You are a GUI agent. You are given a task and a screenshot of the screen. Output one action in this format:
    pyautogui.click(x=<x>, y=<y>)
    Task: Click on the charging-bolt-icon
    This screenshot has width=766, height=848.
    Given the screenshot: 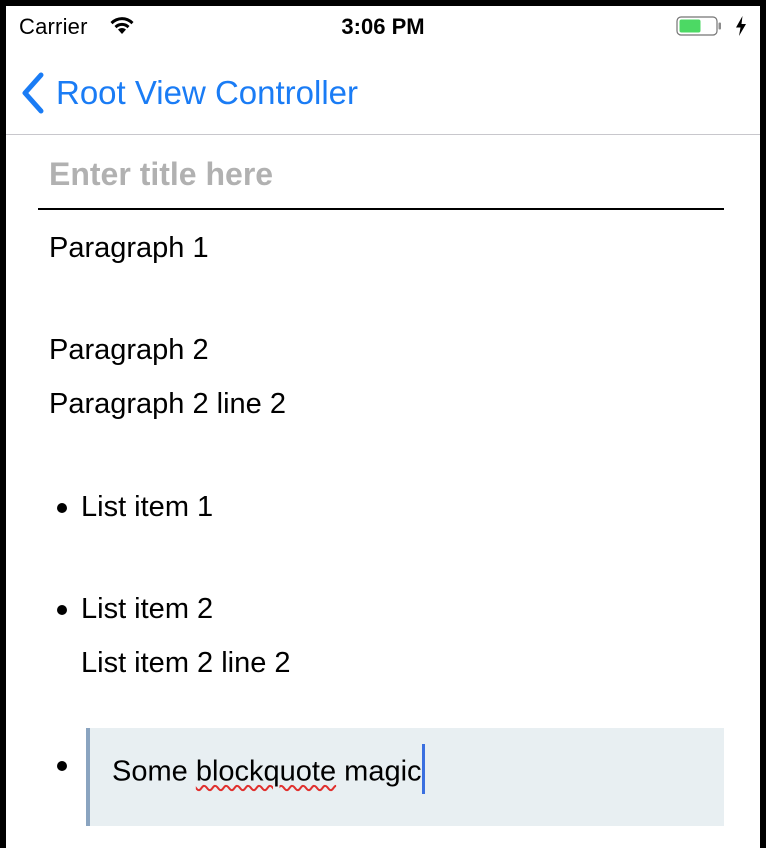 What is the action you would take?
    pyautogui.click(x=741, y=26)
    